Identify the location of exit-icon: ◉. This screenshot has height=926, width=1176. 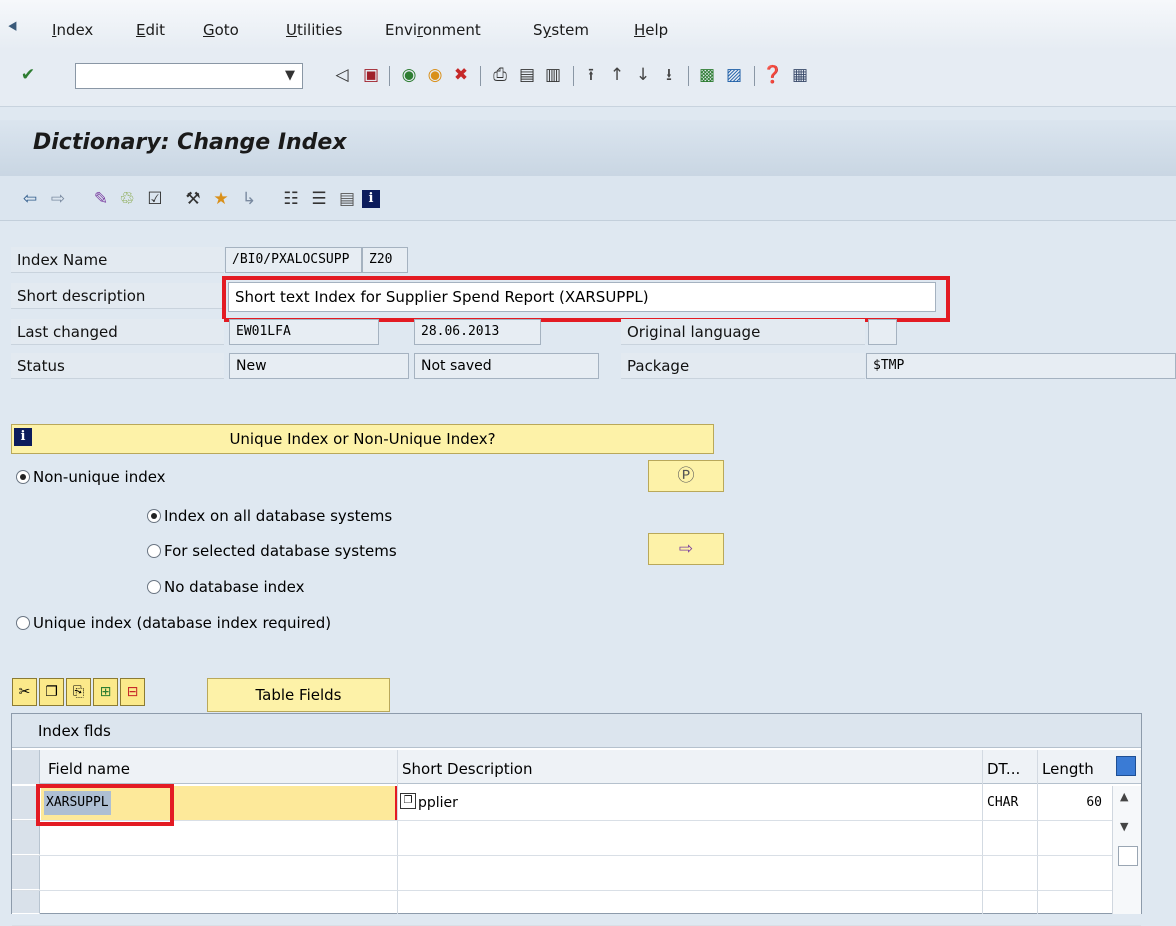
(435, 75).